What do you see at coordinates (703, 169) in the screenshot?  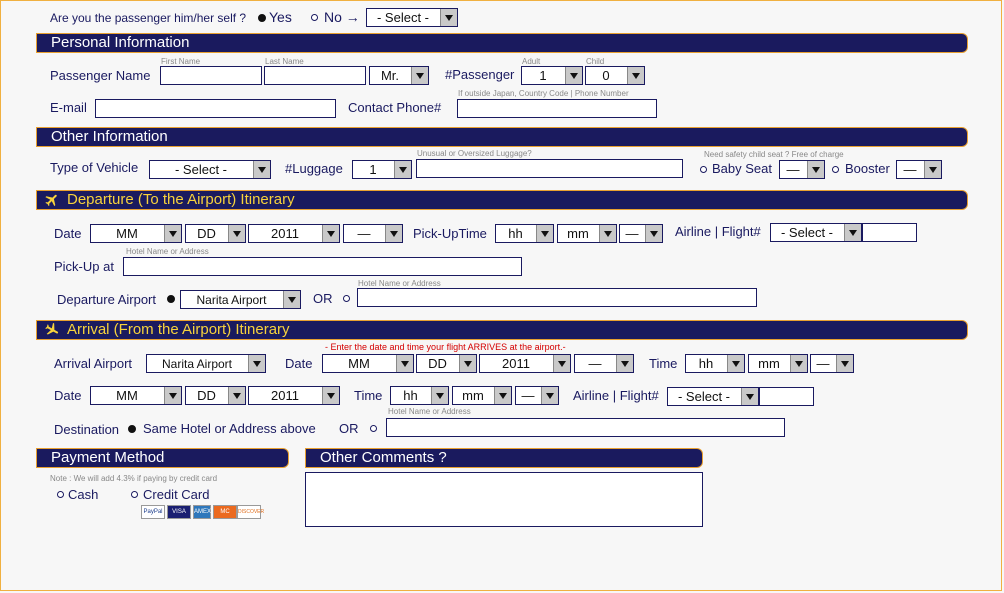 I see `baby-seat-radio` at bounding box center [703, 169].